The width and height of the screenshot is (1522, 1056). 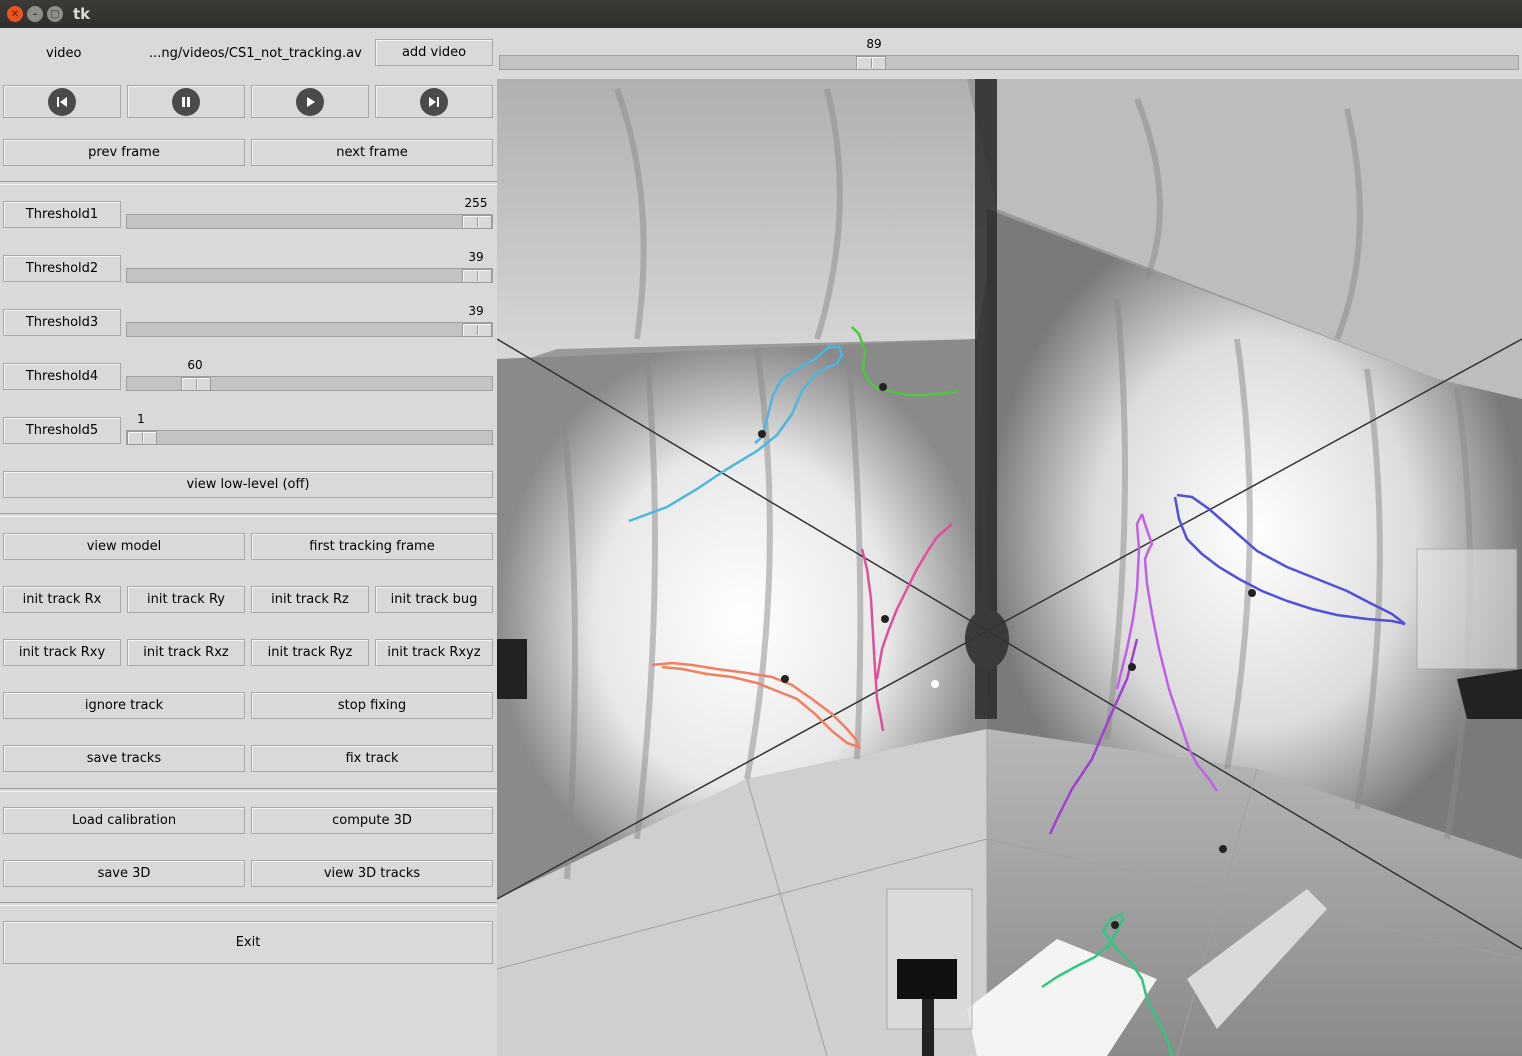 I want to click on first-tracking-frame-button: first tracking frame, so click(x=372, y=546).